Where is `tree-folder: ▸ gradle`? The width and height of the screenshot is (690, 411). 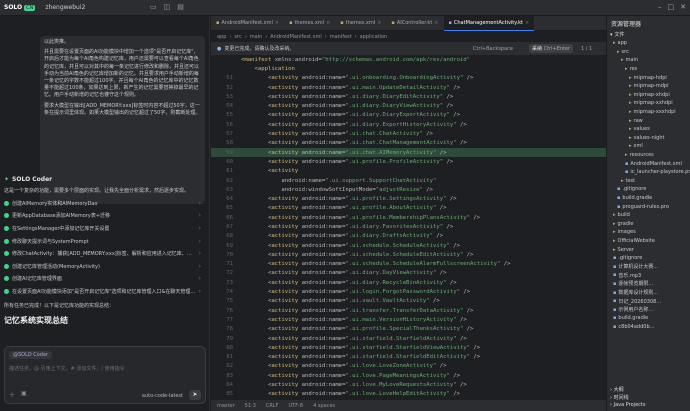 tree-folder: ▸ gradle is located at coordinates (648, 223).